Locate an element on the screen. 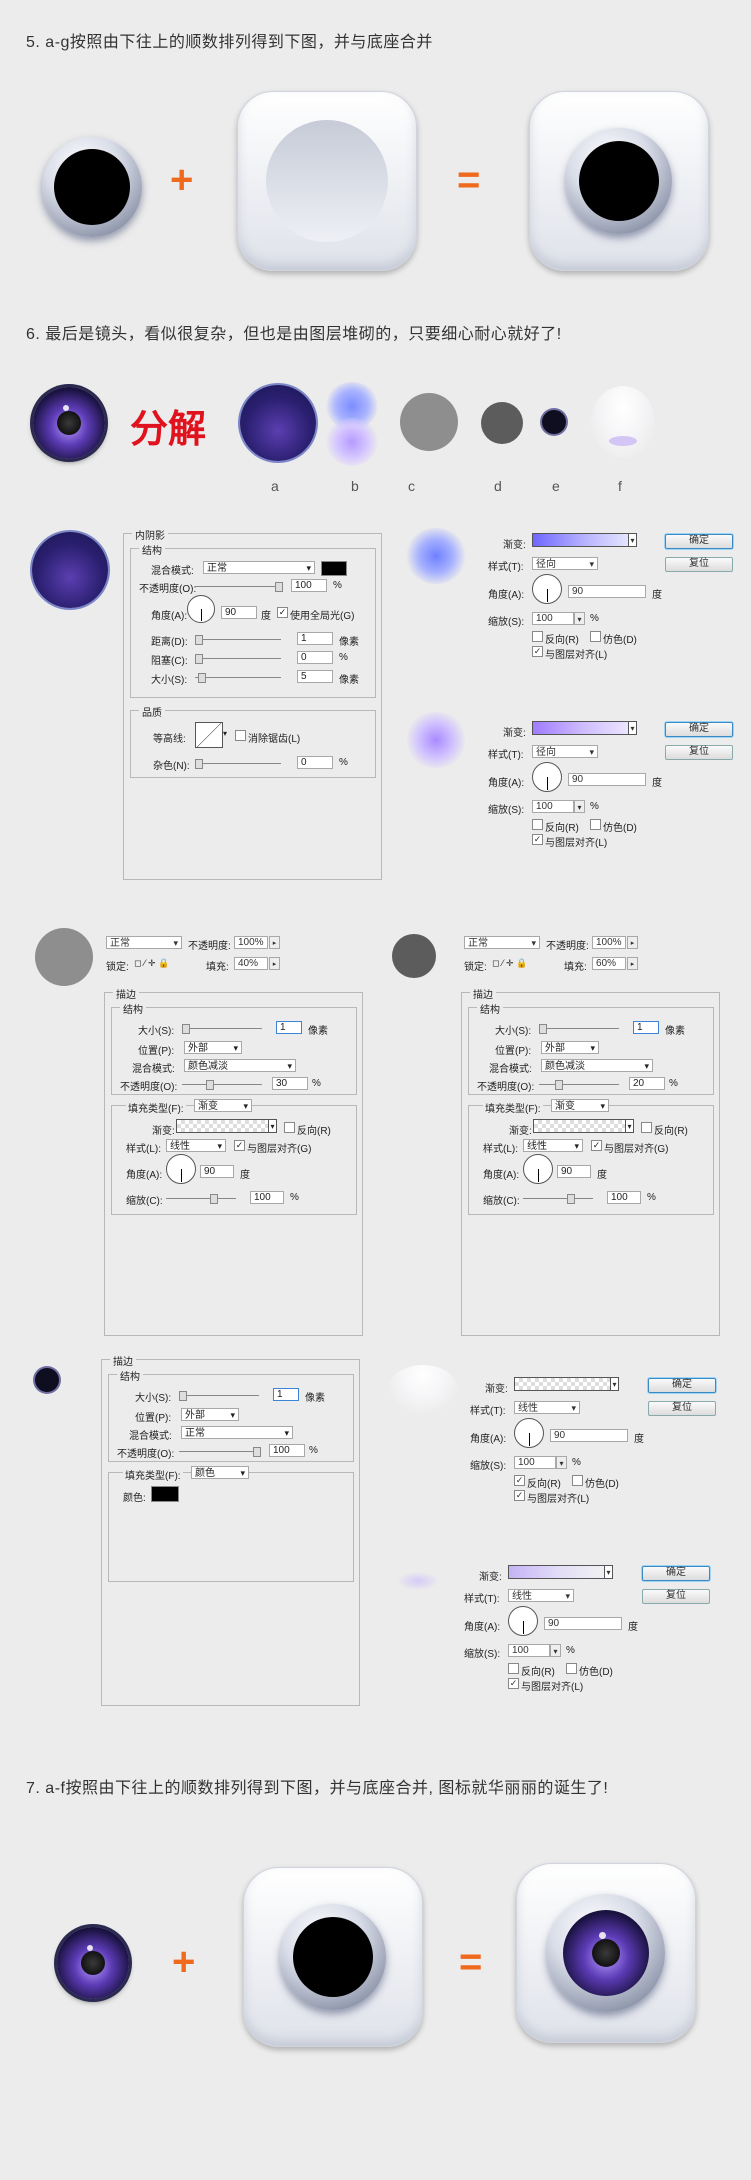 This screenshot has height=2180, width=751. choke-slider is located at coordinates (238, 659).